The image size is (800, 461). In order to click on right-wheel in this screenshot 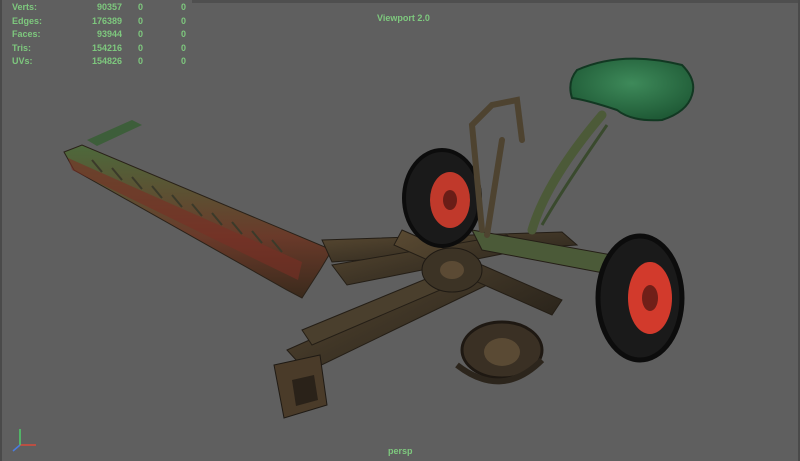, I will do `click(640, 298)`.